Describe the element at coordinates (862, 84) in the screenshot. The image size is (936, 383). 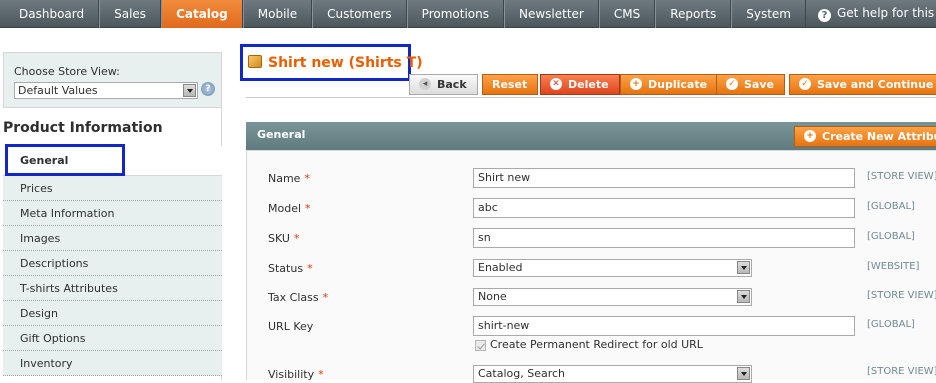
I see `save-continue-button: ✓Save and Continue Ed` at that location.